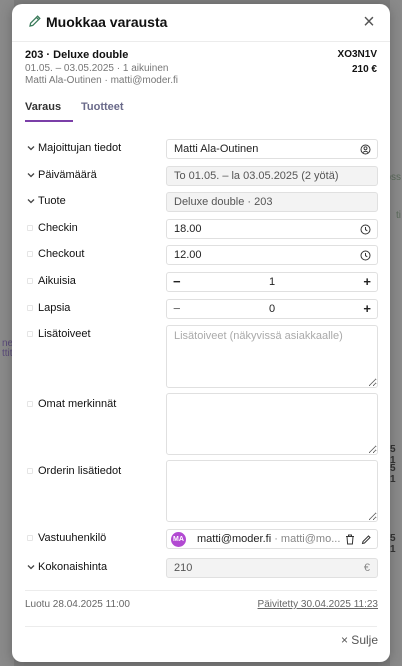  Describe the element at coordinates (364, 69) in the screenshot. I see `summary-price: 210 €` at that location.